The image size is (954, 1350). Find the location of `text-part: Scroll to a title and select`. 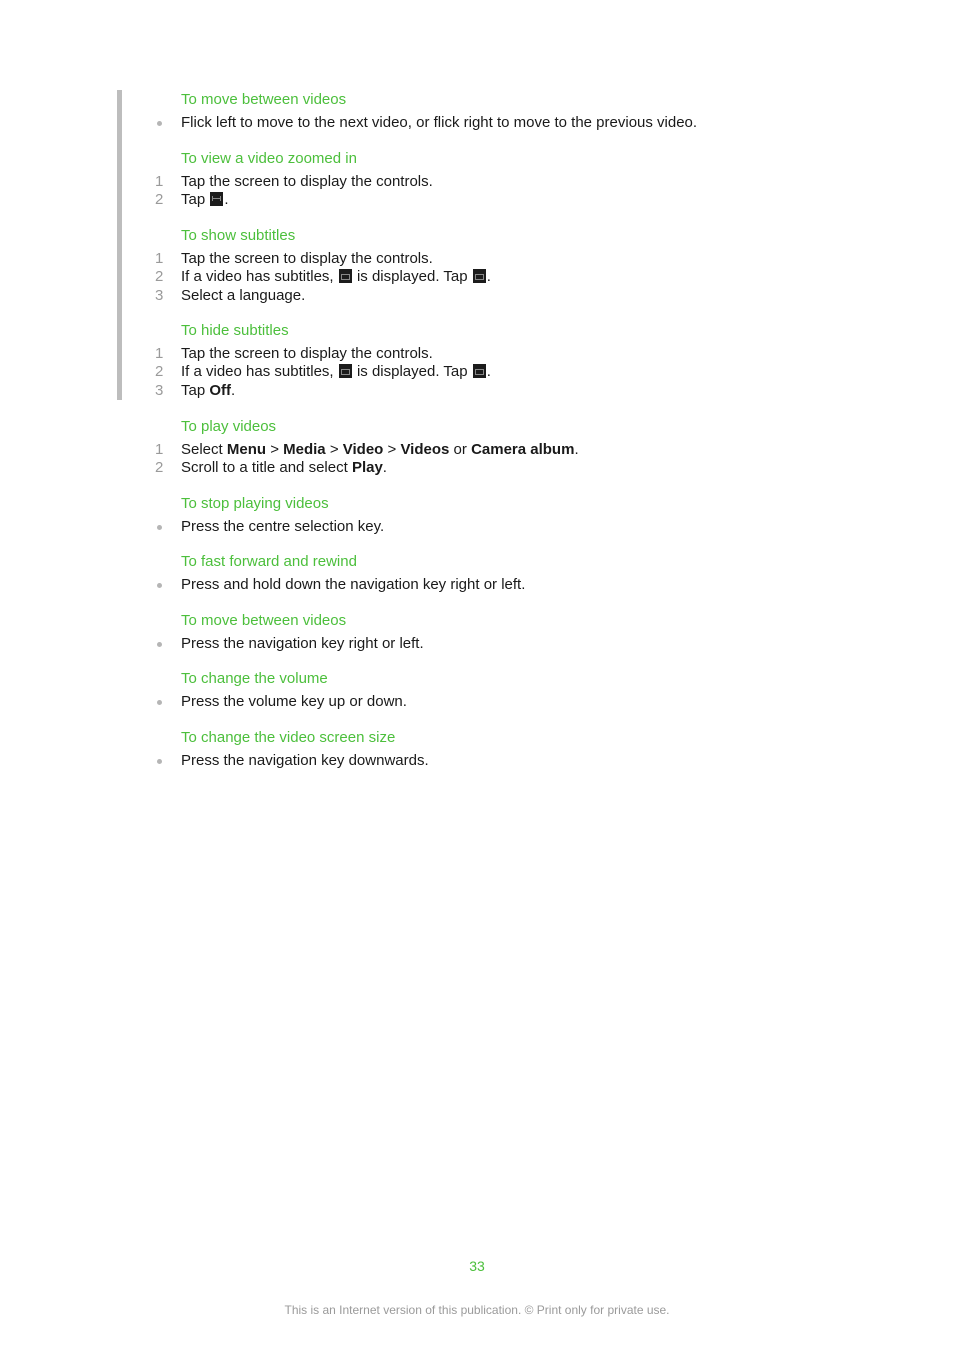

text-part: Scroll to a title and select is located at coordinates (264, 467).